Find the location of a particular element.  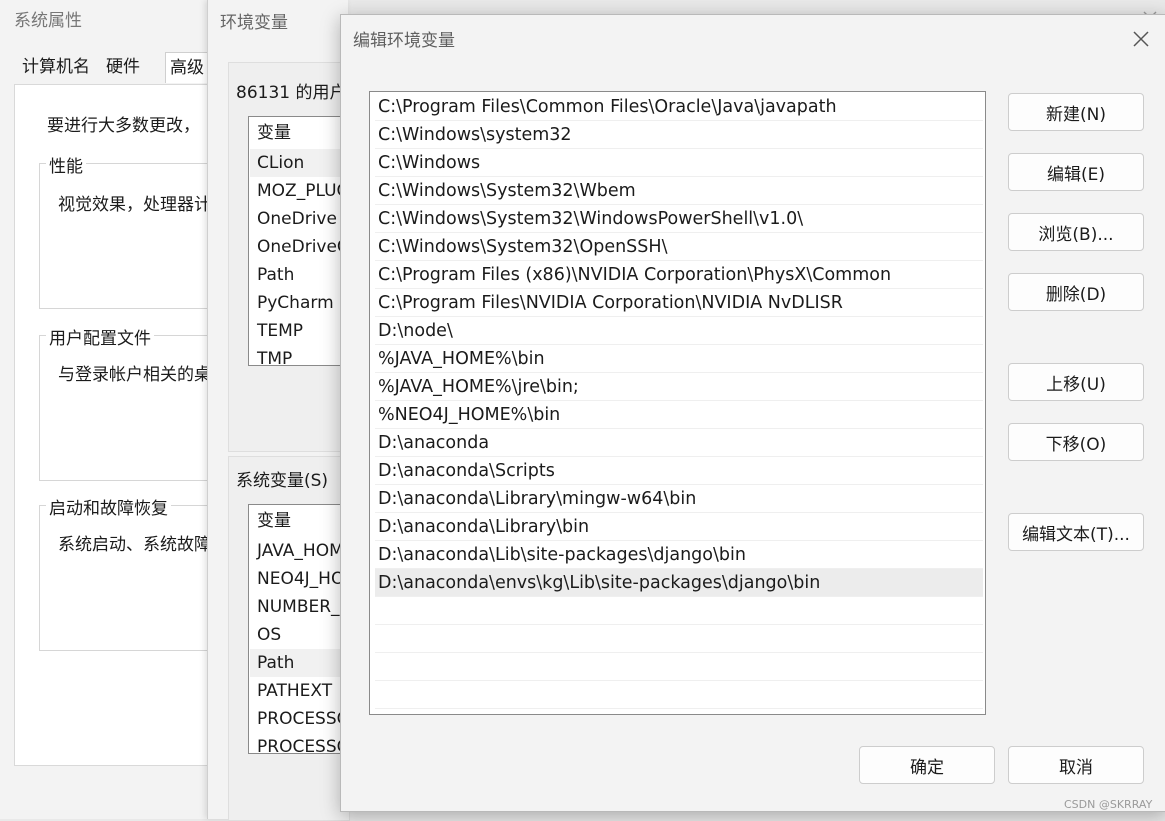

path-item: %JAVA_HOME%\jre\bin; is located at coordinates (679, 387).